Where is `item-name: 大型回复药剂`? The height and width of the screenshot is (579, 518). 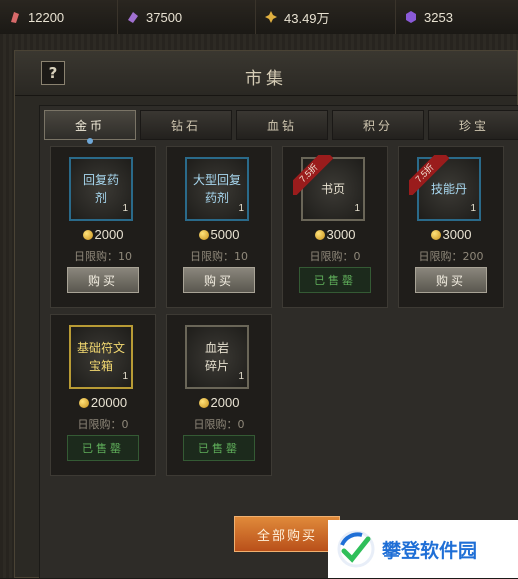 item-name: 大型回复药剂 is located at coordinates (216, 189).